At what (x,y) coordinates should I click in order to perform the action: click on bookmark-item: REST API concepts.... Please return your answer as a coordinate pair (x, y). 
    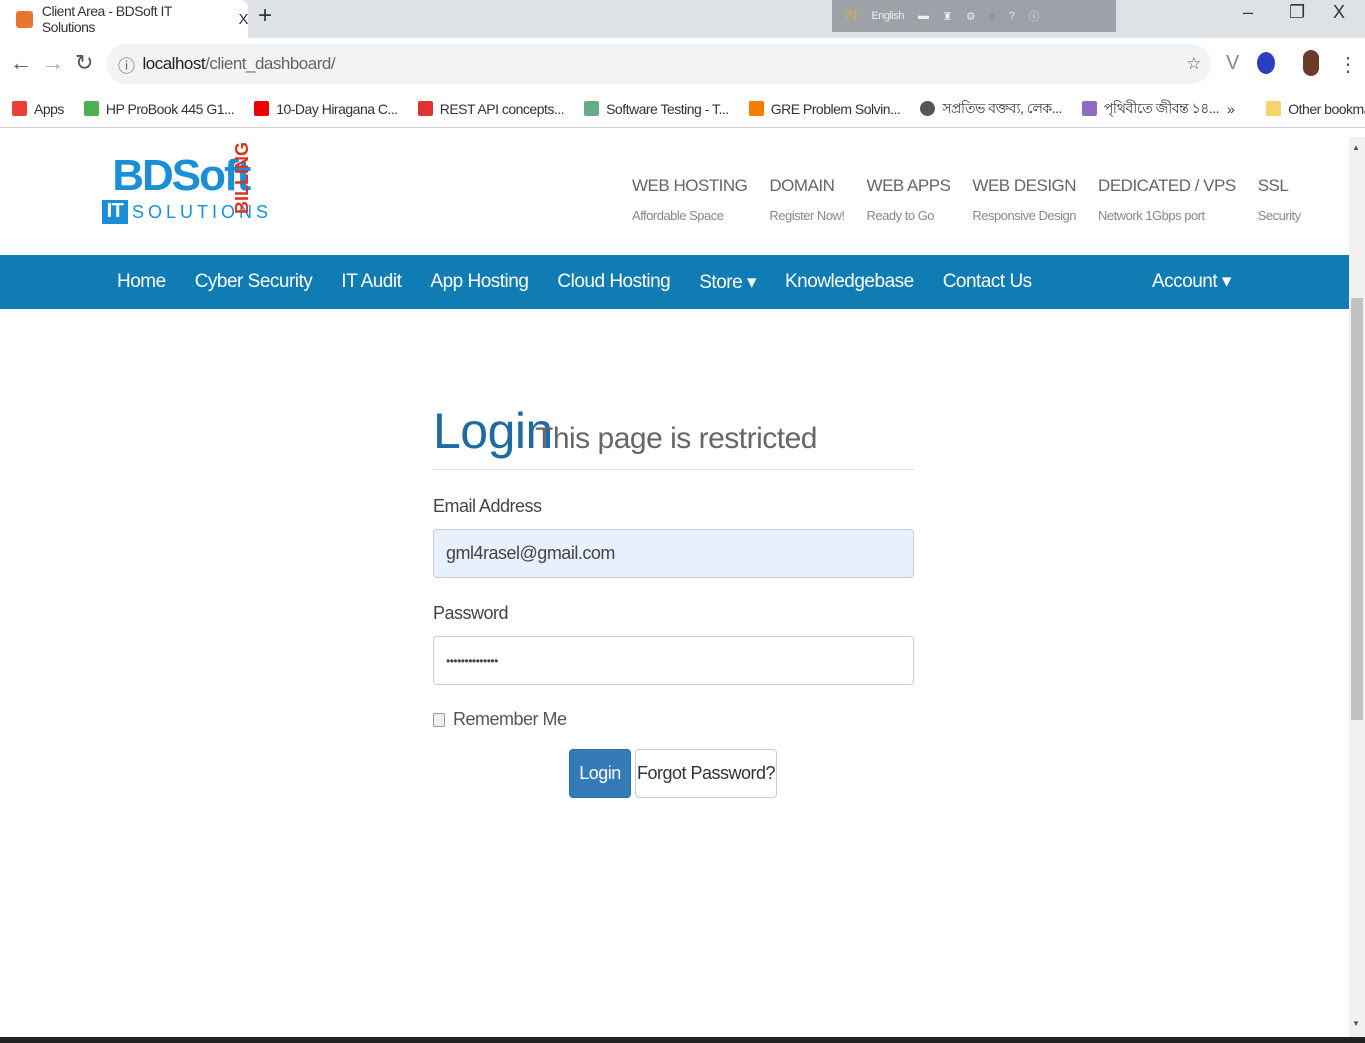
    Looking at the image, I should click on (491, 109).